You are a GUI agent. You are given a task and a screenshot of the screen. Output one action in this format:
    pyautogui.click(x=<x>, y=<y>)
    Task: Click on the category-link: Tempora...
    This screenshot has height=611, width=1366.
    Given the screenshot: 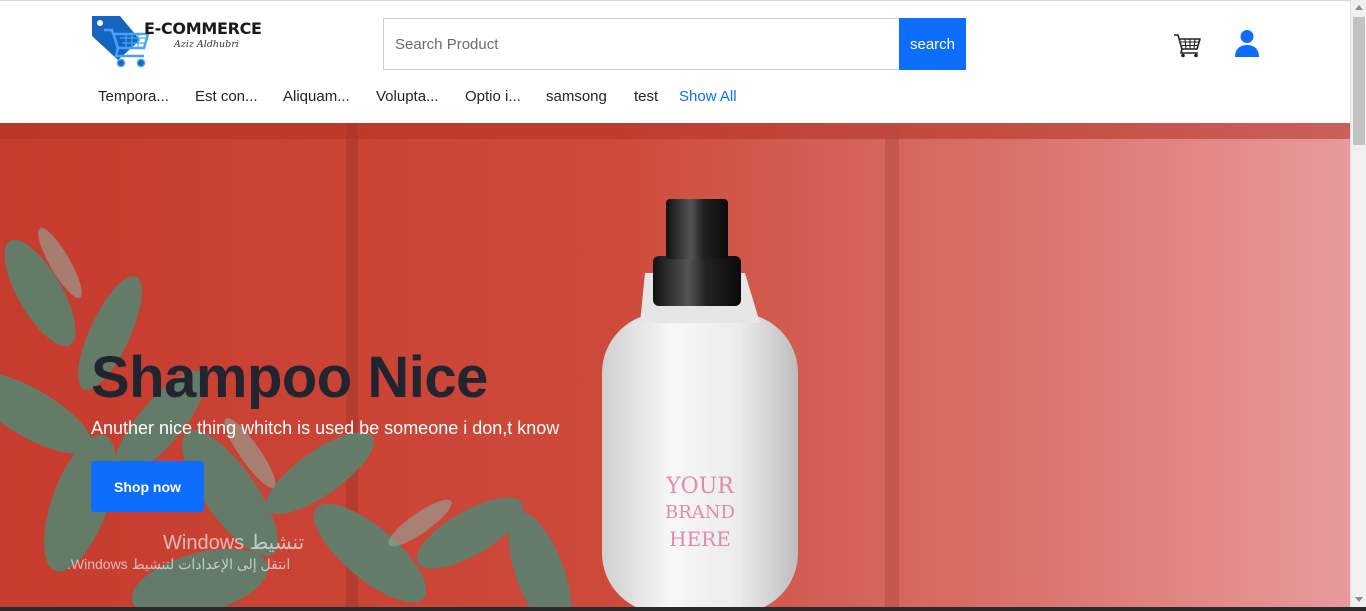 What is the action you would take?
    pyautogui.click(x=133, y=96)
    